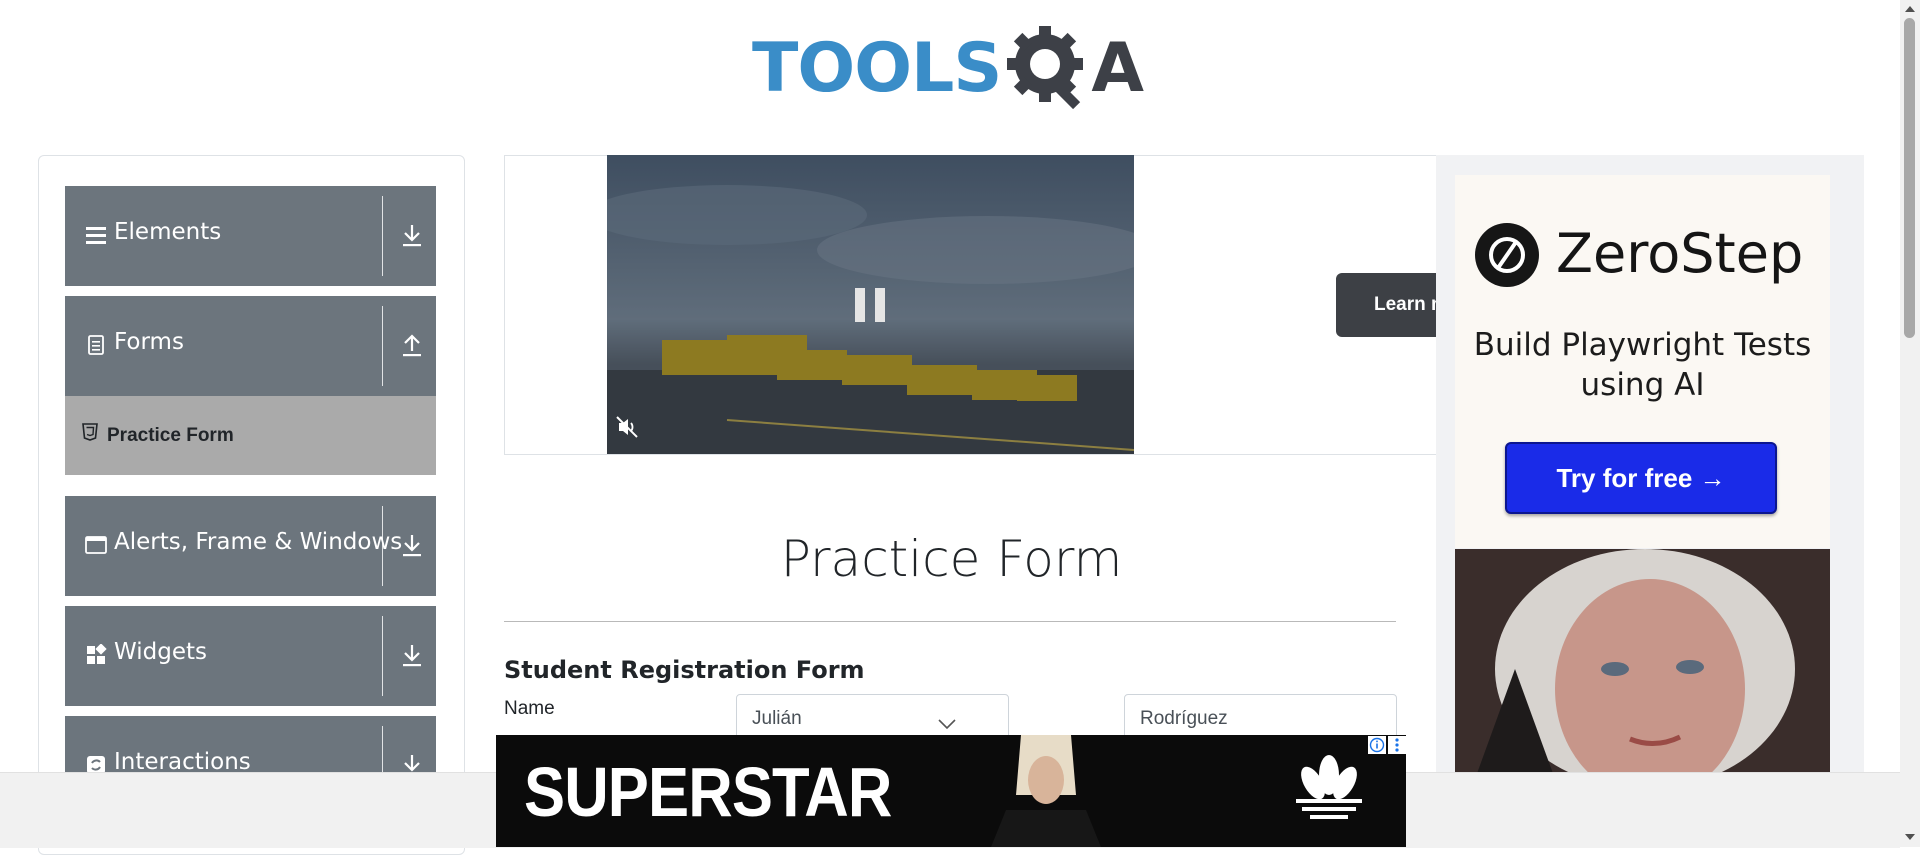 The width and height of the screenshot is (1920, 855). I want to click on sidebar-group-label: Elements, so click(168, 232).